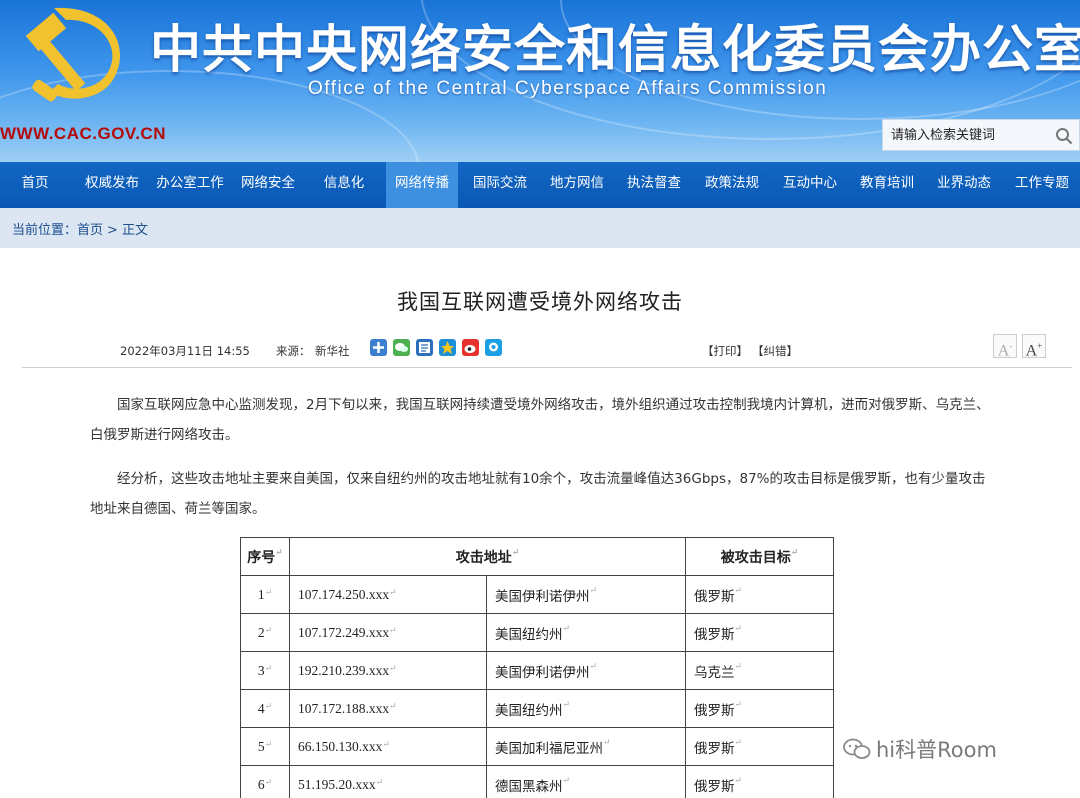 Image resolution: width=1080 pixels, height=798 pixels. What do you see at coordinates (1031, 351) in the screenshot?
I see `font-increase-label: A` at bounding box center [1031, 351].